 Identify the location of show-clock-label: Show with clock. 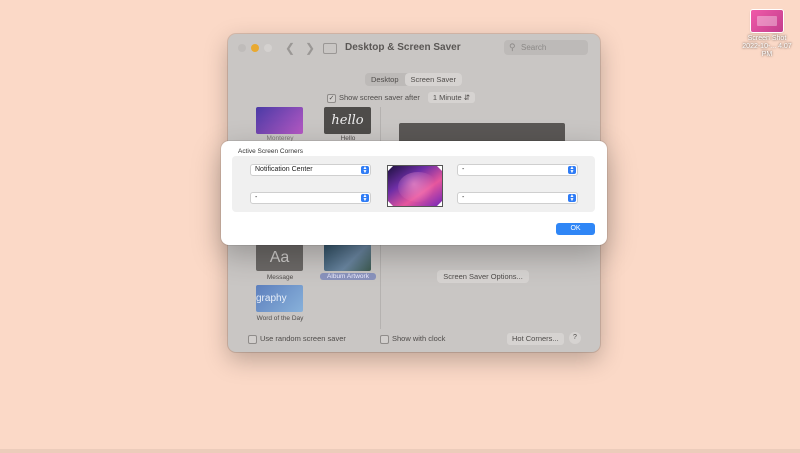
(419, 338).